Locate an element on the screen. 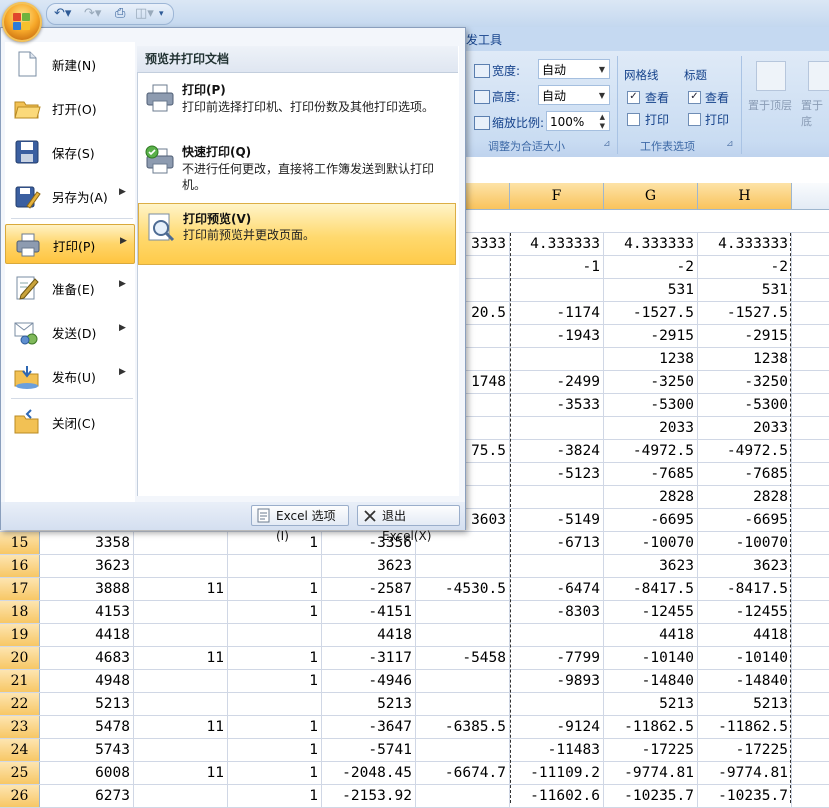 The height and width of the screenshot is (808, 829). cell-d: -5741 is located at coordinates (369, 750).